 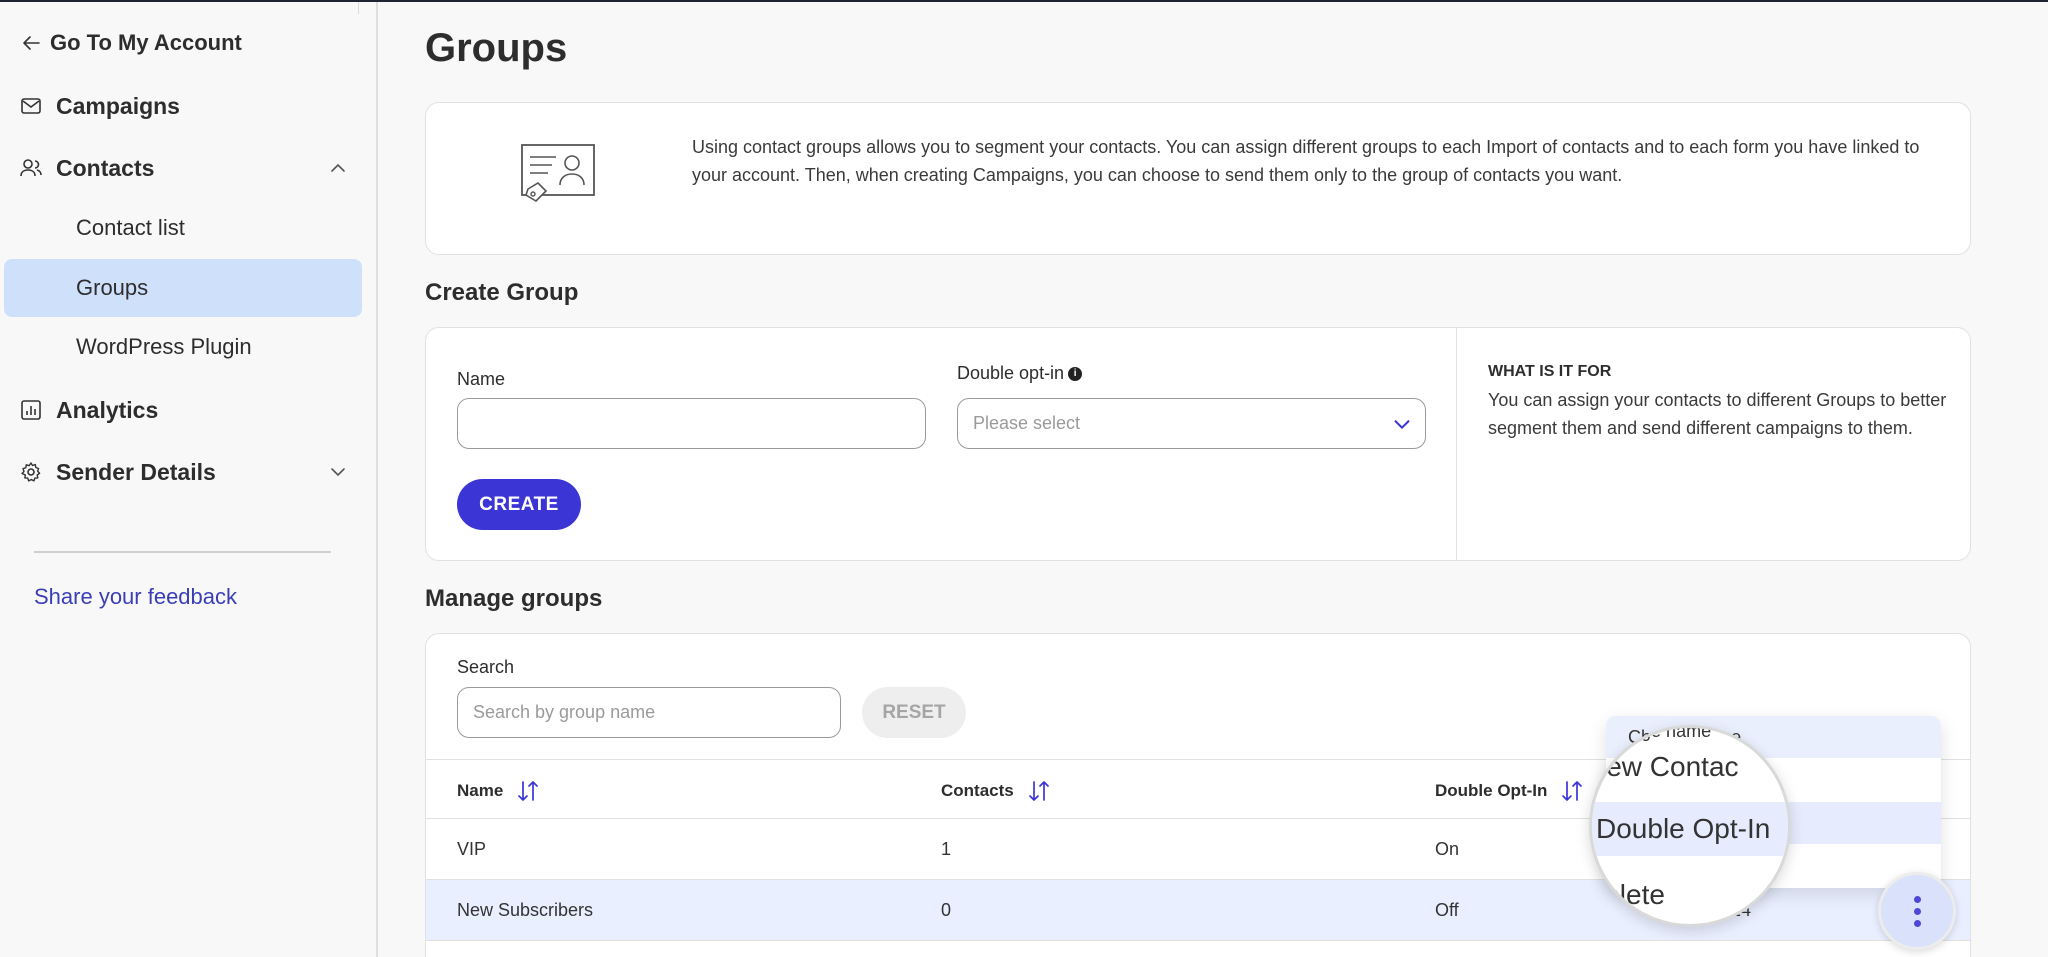 What do you see at coordinates (649, 712) in the screenshot?
I see `search-input` at bounding box center [649, 712].